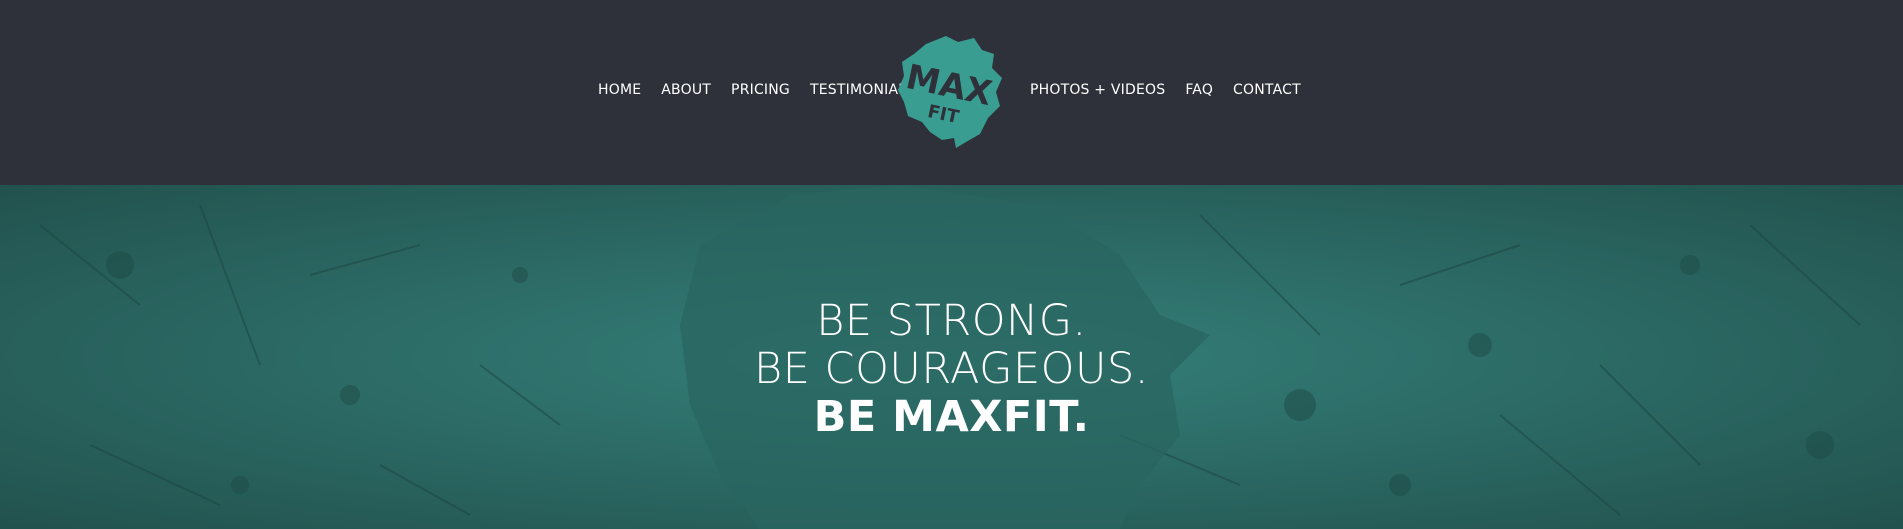  I want to click on nav-home: HOME, so click(619, 90).